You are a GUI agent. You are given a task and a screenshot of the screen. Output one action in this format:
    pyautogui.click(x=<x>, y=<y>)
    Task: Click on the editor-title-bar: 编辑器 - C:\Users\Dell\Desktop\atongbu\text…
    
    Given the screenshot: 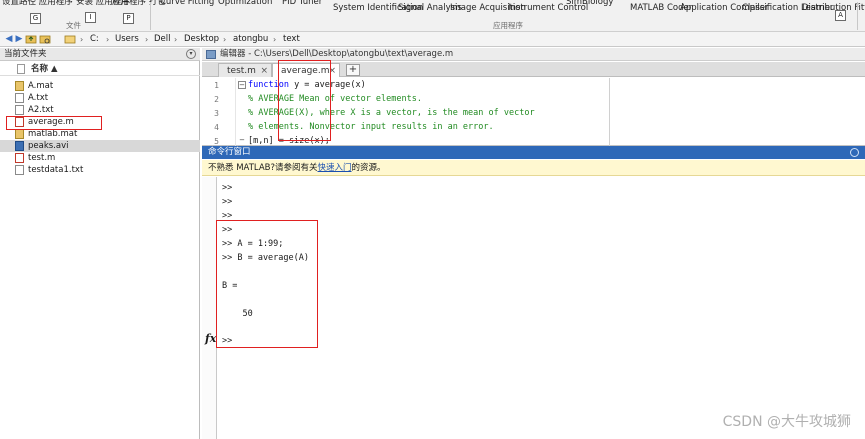 What is the action you would take?
    pyautogui.click(x=533, y=54)
    